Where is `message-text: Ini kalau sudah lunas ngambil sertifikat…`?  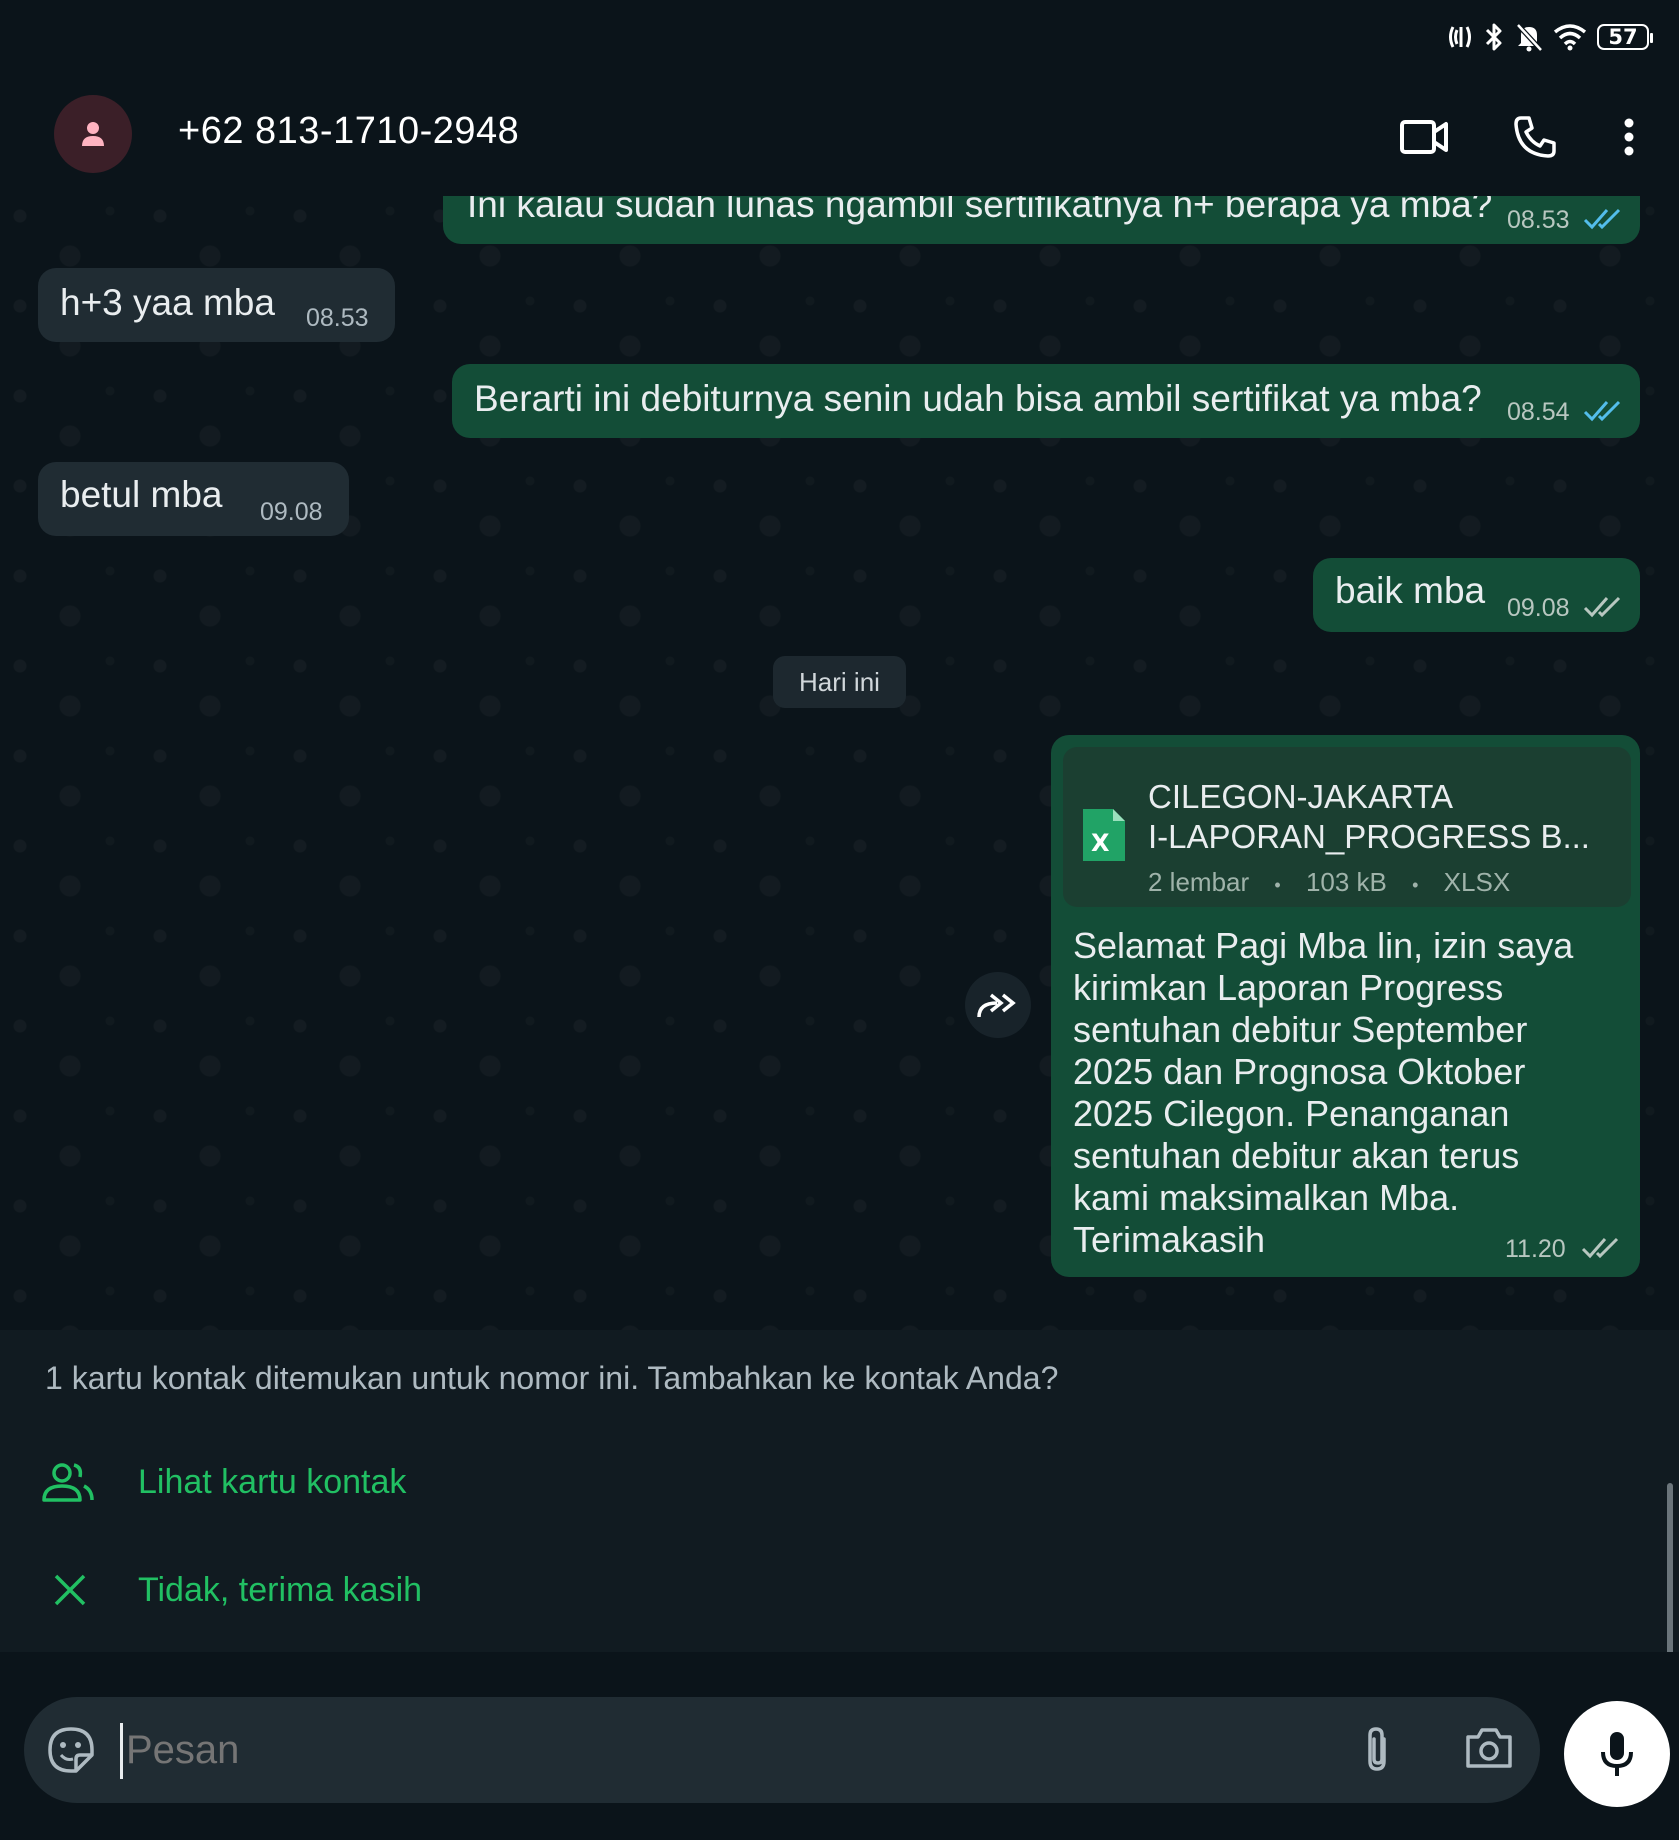
message-text: Ini kalau sudah lunas ngambil sertifikat… is located at coordinates (980, 210).